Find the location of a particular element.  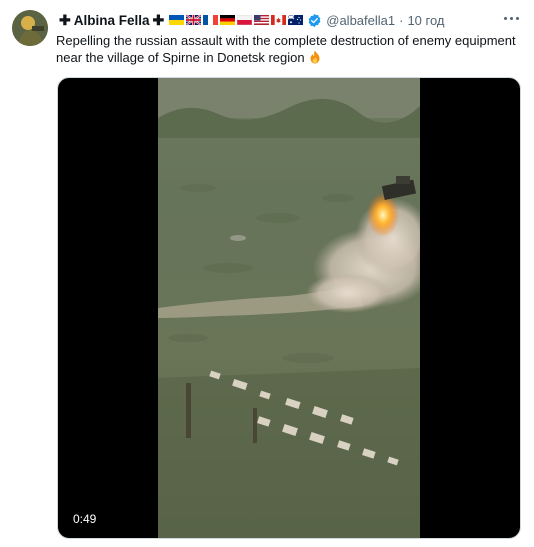

user-handle: @albafella1 is located at coordinates (360, 20).